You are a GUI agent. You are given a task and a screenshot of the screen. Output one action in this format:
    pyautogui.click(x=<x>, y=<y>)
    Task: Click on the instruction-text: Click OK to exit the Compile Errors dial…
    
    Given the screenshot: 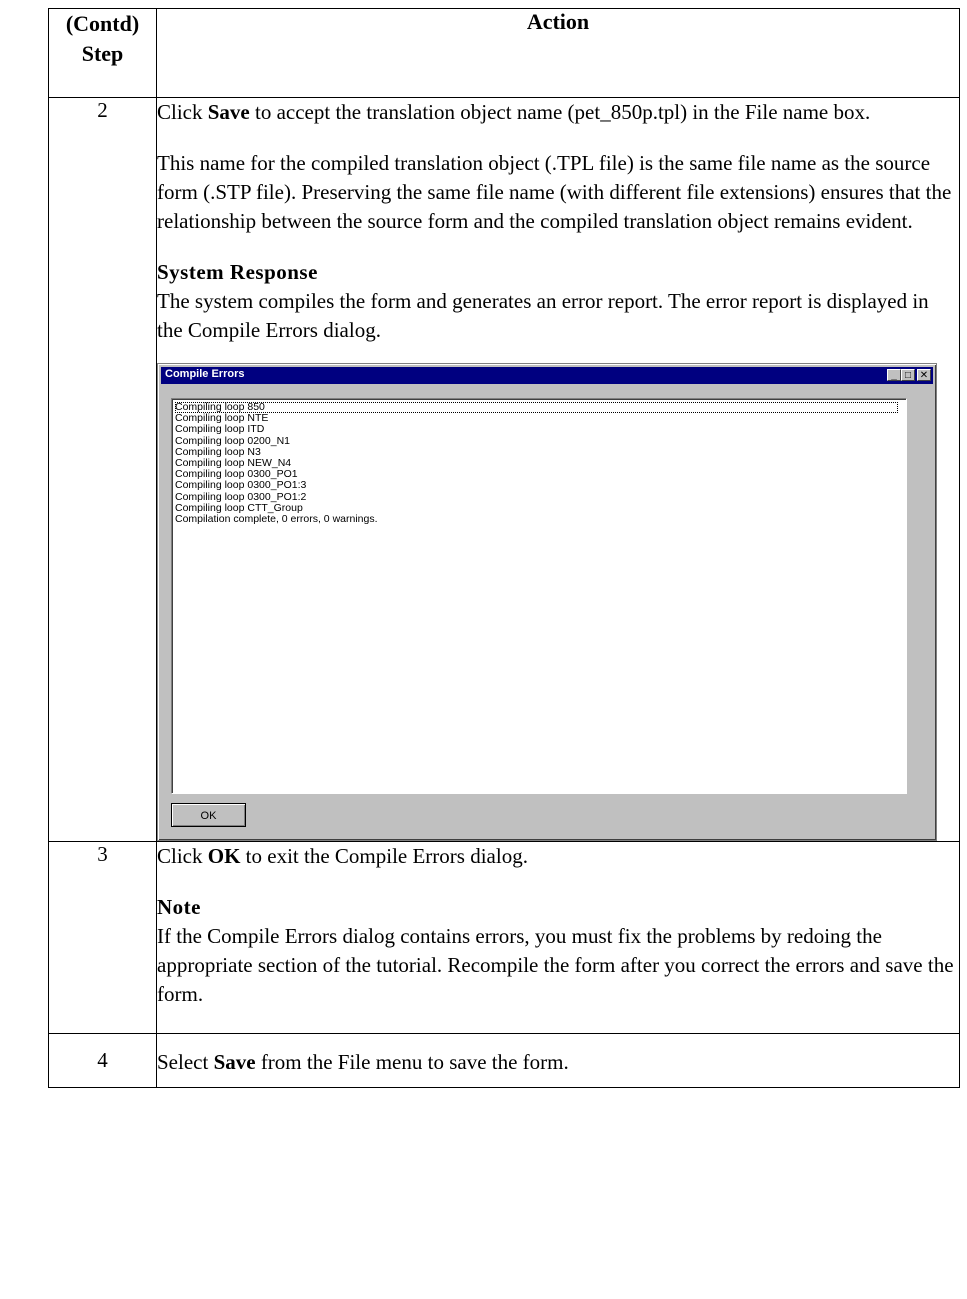 What is the action you would take?
    pyautogui.click(x=558, y=856)
    